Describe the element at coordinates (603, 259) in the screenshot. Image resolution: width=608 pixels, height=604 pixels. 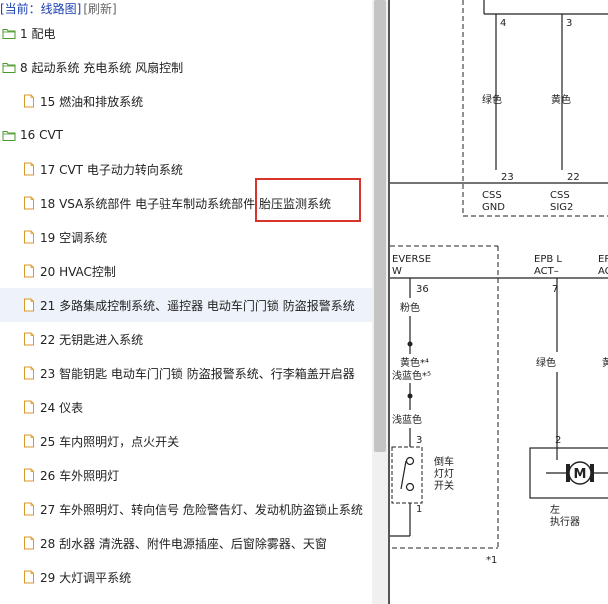
I see `signal-label: EP` at that location.